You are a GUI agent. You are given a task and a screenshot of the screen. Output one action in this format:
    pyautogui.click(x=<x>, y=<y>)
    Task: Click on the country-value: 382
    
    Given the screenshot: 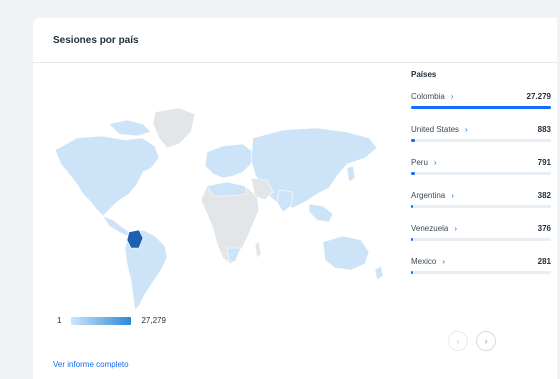 What is the action you would take?
    pyautogui.click(x=544, y=195)
    